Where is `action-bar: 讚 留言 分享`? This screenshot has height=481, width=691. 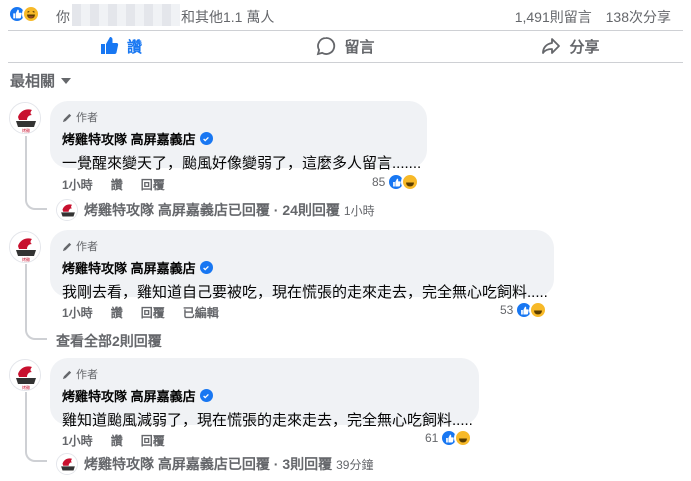
action-bar: 讚 留言 分享 is located at coordinates (345, 46).